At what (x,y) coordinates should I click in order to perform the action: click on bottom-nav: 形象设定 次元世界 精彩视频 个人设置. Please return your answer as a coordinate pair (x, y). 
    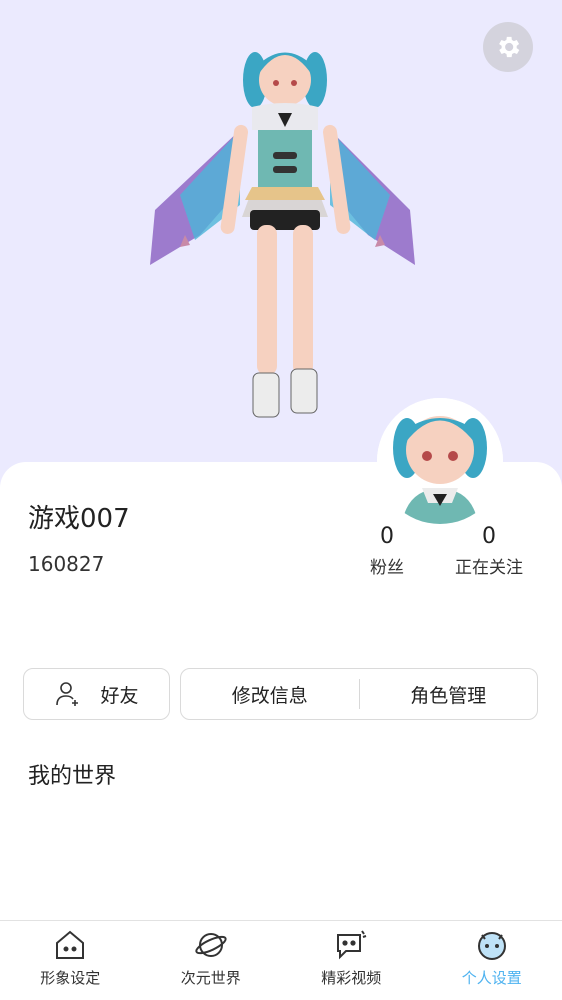
    Looking at the image, I should click on (281, 960).